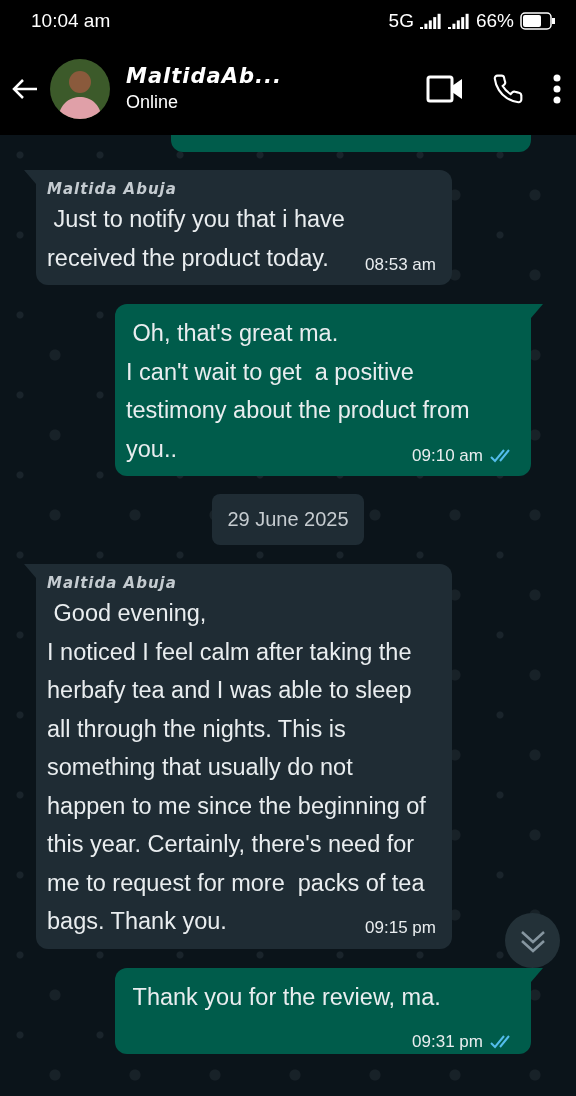  Describe the element at coordinates (447, 1042) in the screenshot. I see `message-time: 09:31 pm` at that location.